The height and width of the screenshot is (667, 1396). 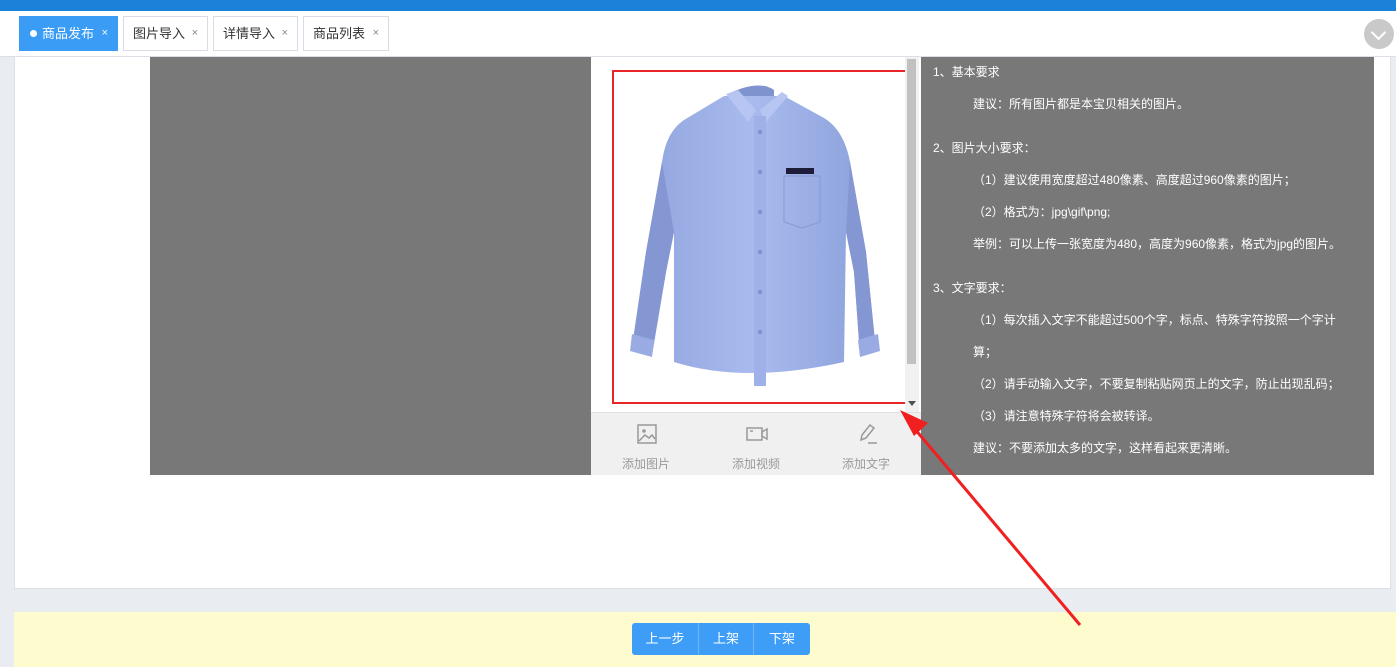 What do you see at coordinates (966, 72) in the screenshot?
I see `section-basic-title: 1、基本要求` at bounding box center [966, 72].